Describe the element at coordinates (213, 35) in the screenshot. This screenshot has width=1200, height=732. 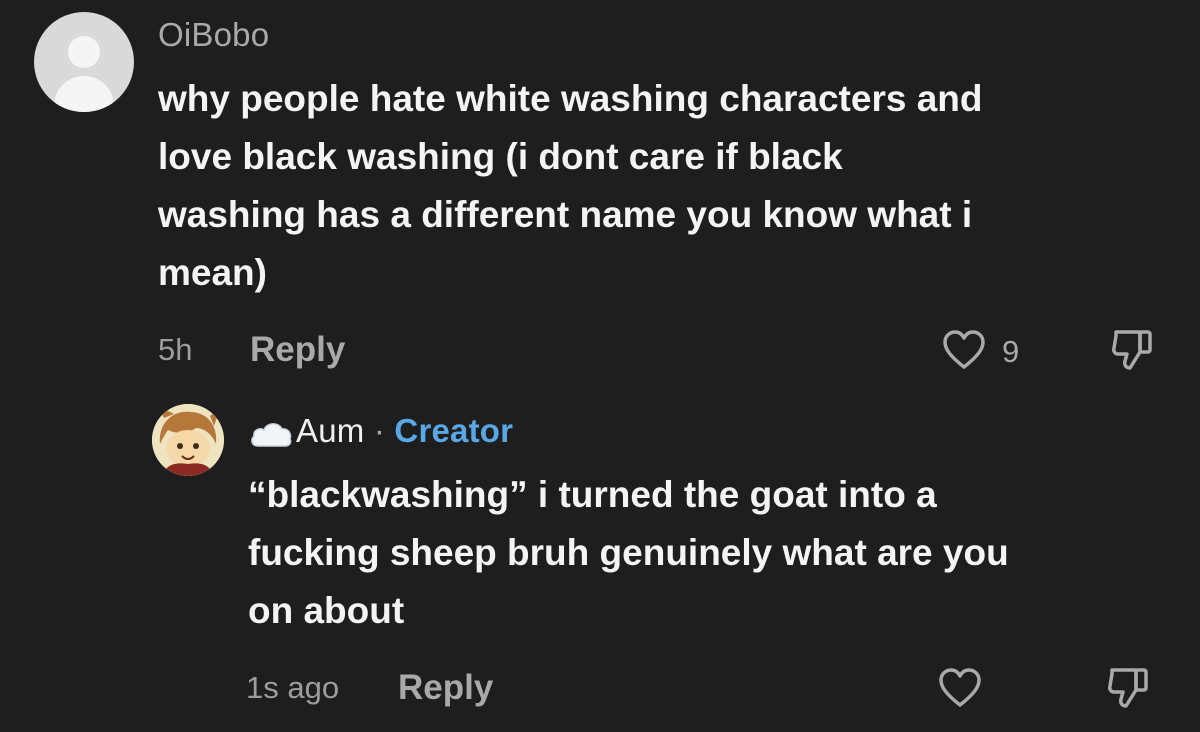
I see `comment-username: OiBobo` at that location.